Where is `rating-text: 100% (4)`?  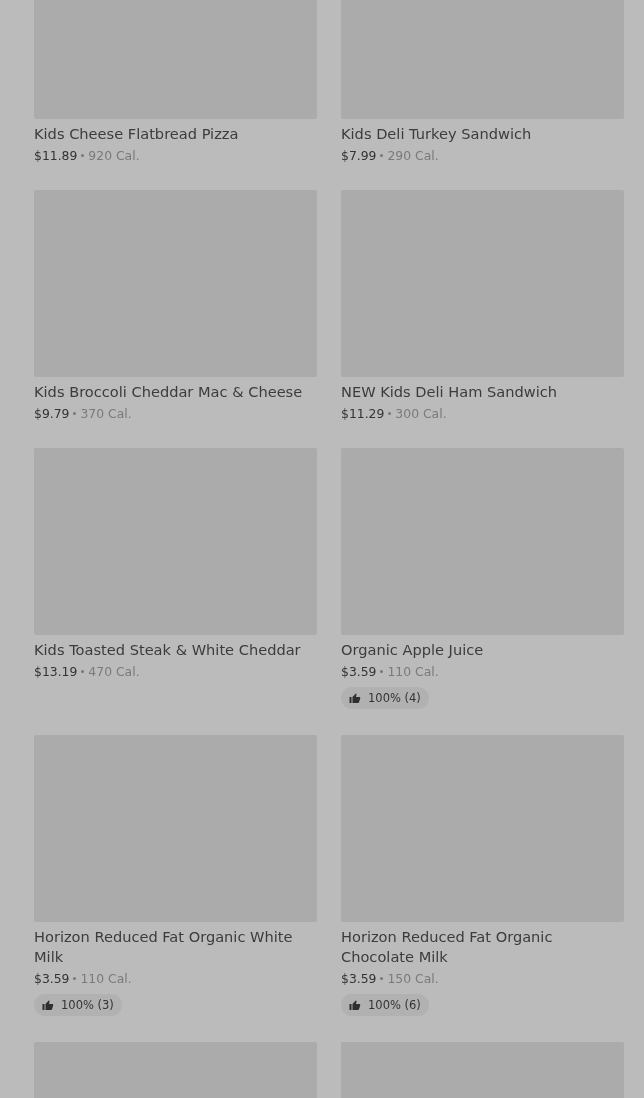
rating-text: 100% (4) is located at coordinates (394, 698).